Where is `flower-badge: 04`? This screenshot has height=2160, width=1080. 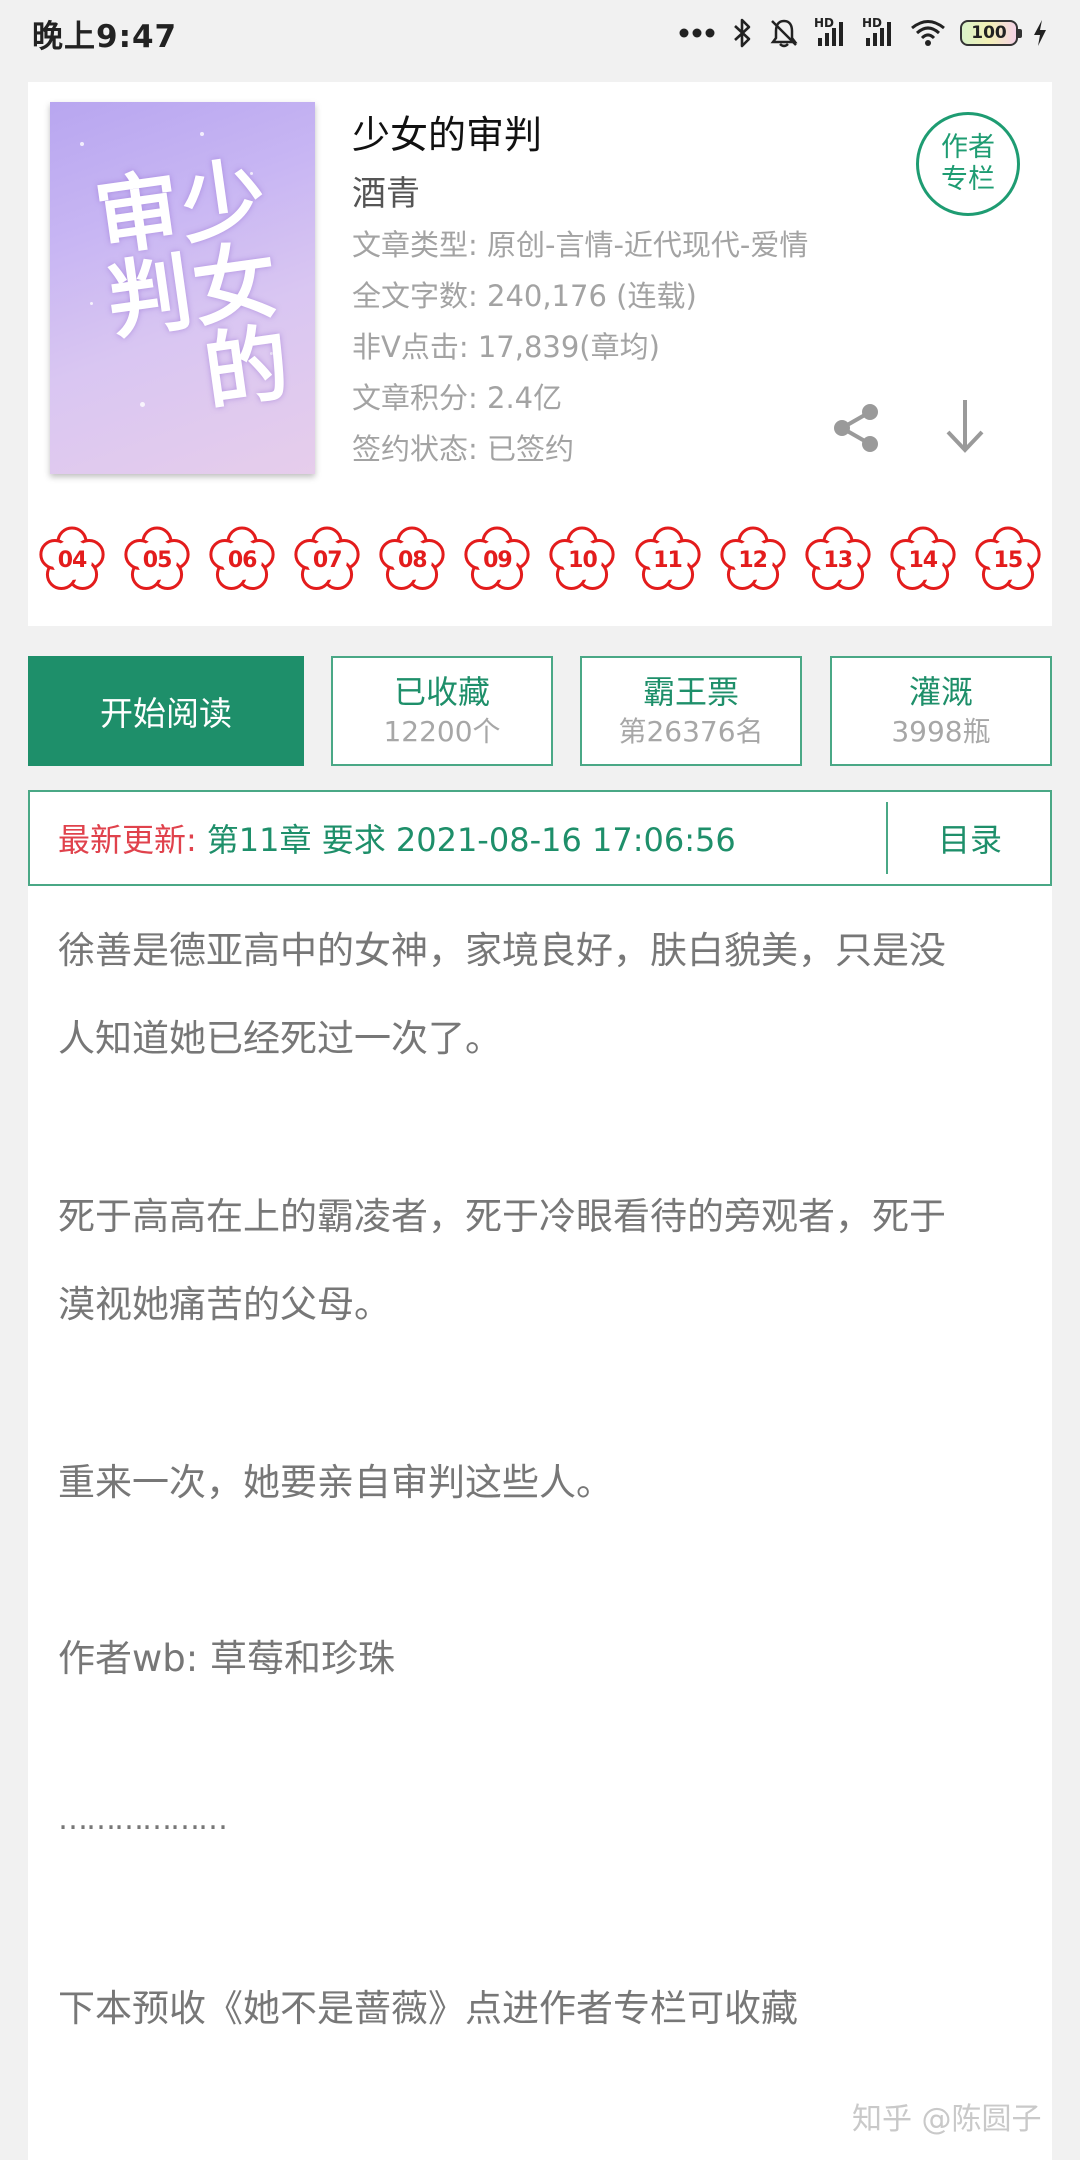 flower-badge: 04 is located at coordinates (72, 560).